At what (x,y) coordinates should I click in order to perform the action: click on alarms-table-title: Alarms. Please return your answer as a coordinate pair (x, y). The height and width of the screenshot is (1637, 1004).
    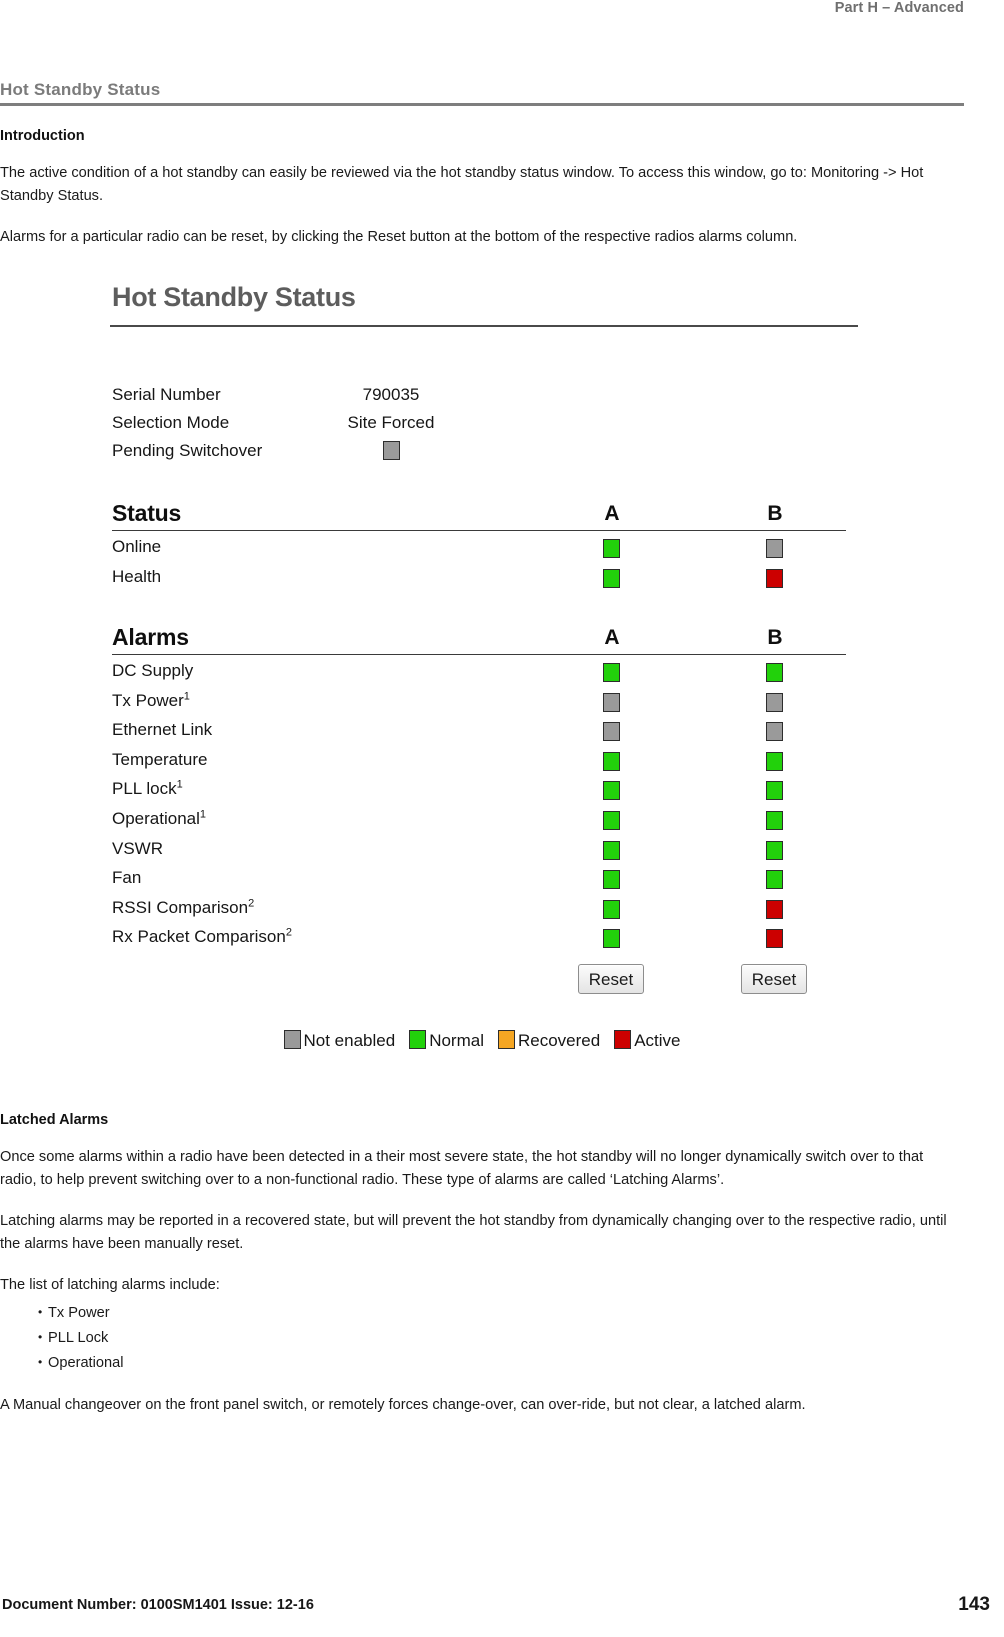
    Looking at the image, I should click on (150, 637).